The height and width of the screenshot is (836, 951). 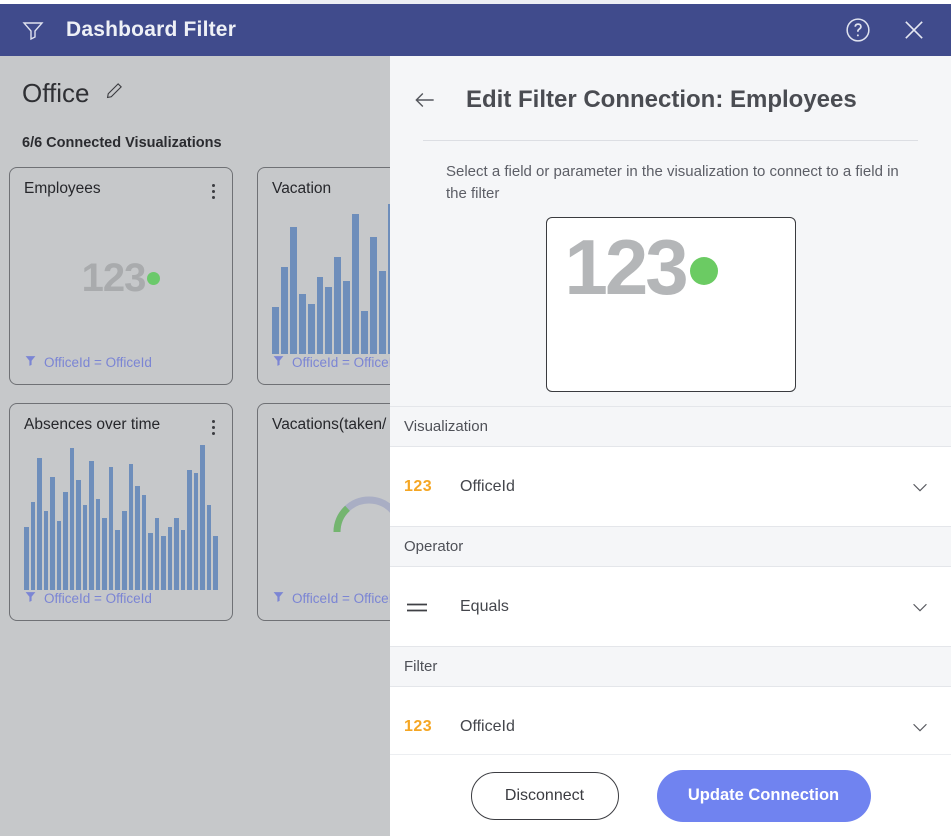 I want to click on kpi-value: 123, so click(x=114, y=278).